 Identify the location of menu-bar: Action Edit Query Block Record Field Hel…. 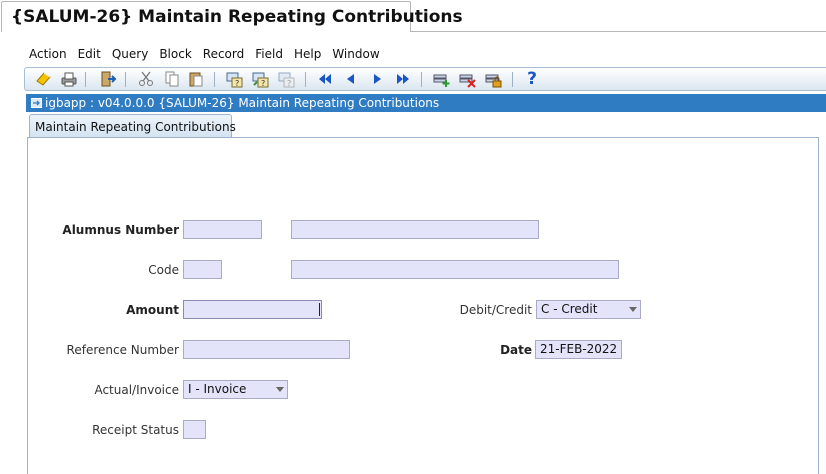
(210, 55).